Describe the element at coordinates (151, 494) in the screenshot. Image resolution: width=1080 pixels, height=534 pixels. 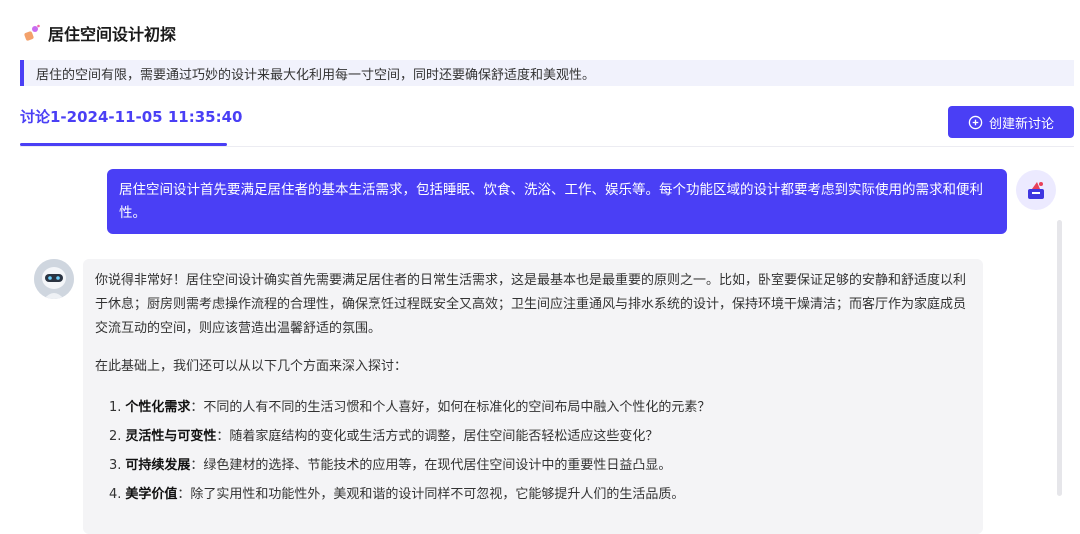
I see `list-item-term: 美学价值` at that location.